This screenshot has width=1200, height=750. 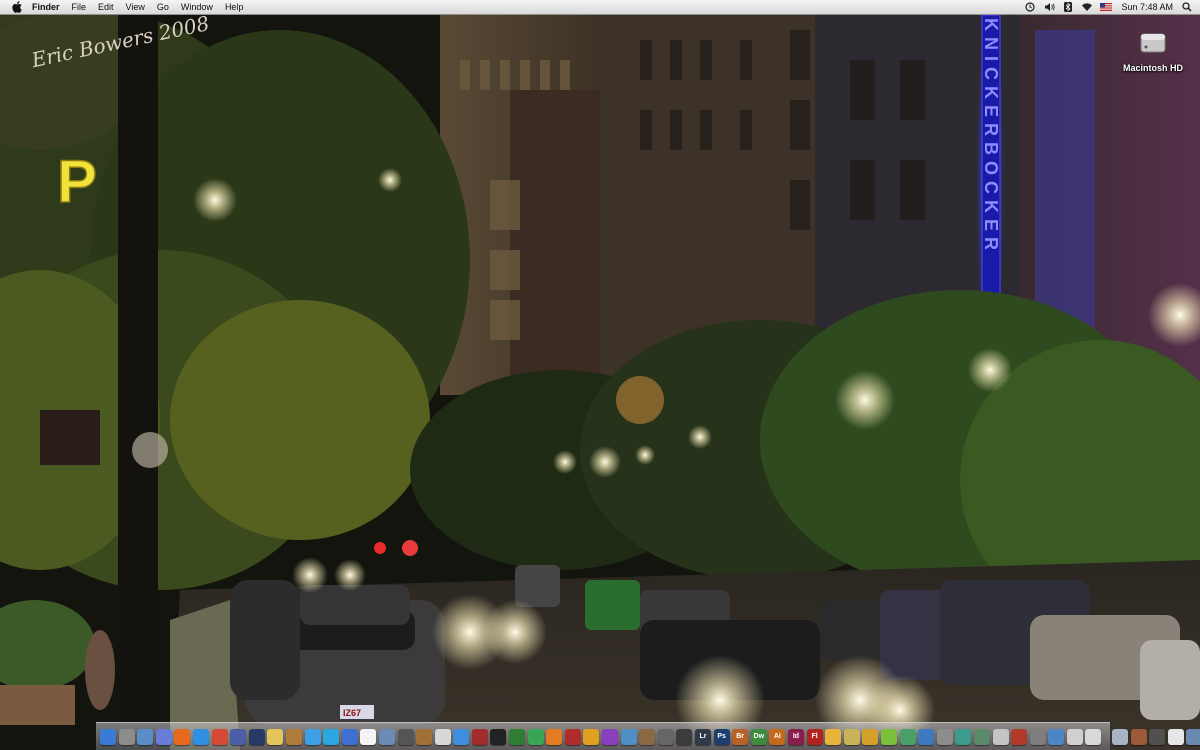 I want to click on vlc-icon, so click(x=554, y=736).